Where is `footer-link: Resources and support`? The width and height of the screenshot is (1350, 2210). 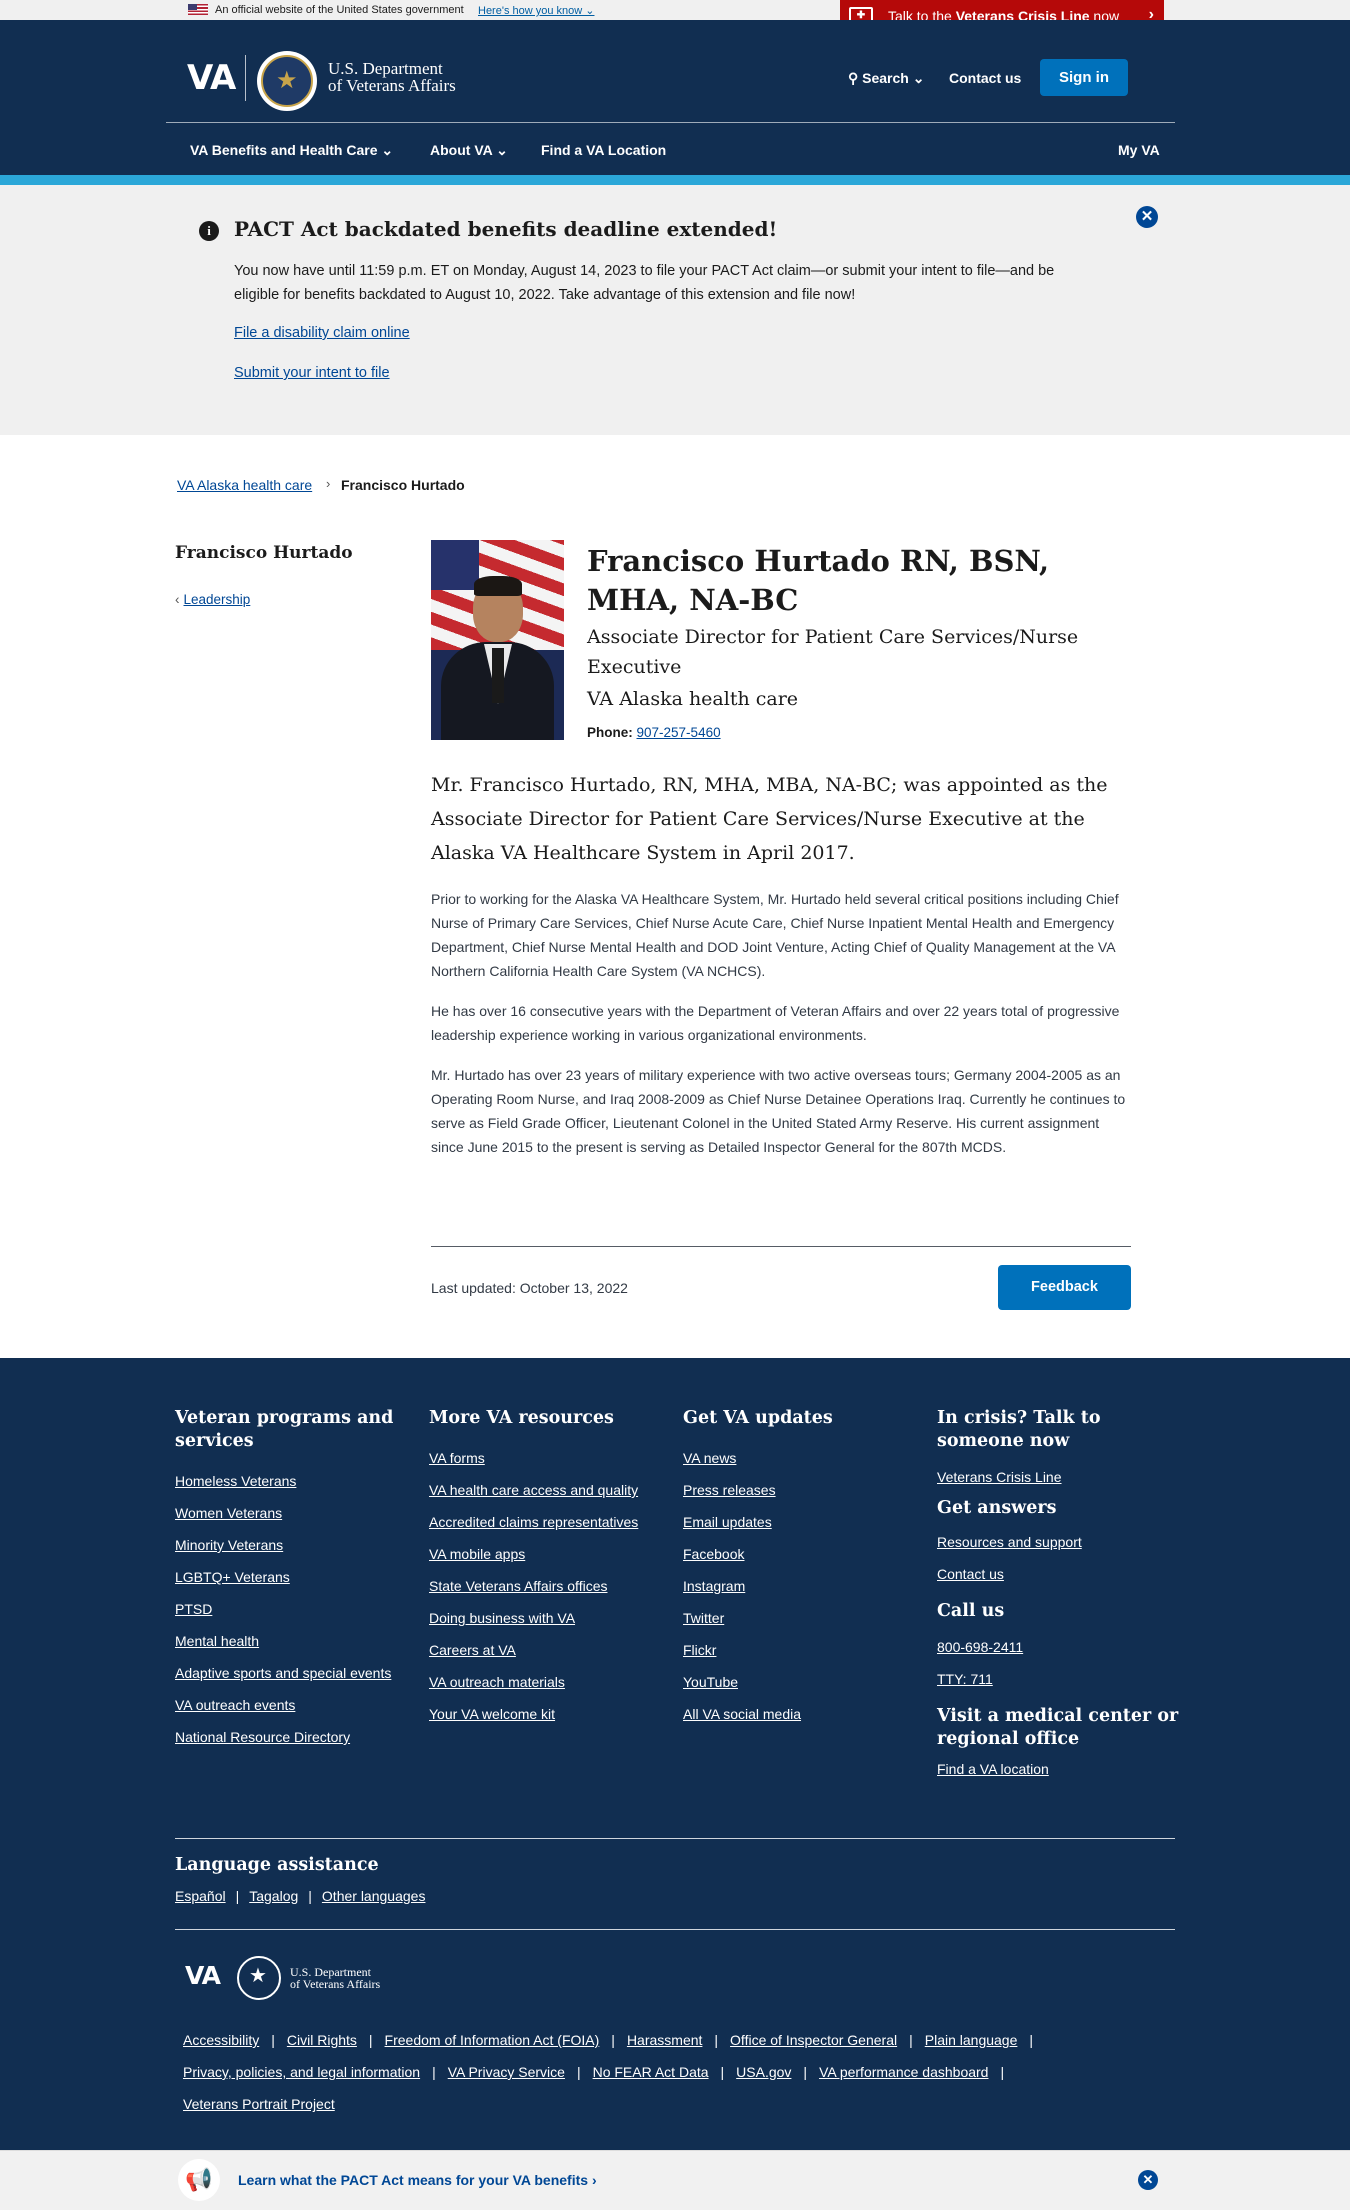 footer-link: Resources and support is located at coordinates (1059, 1542).